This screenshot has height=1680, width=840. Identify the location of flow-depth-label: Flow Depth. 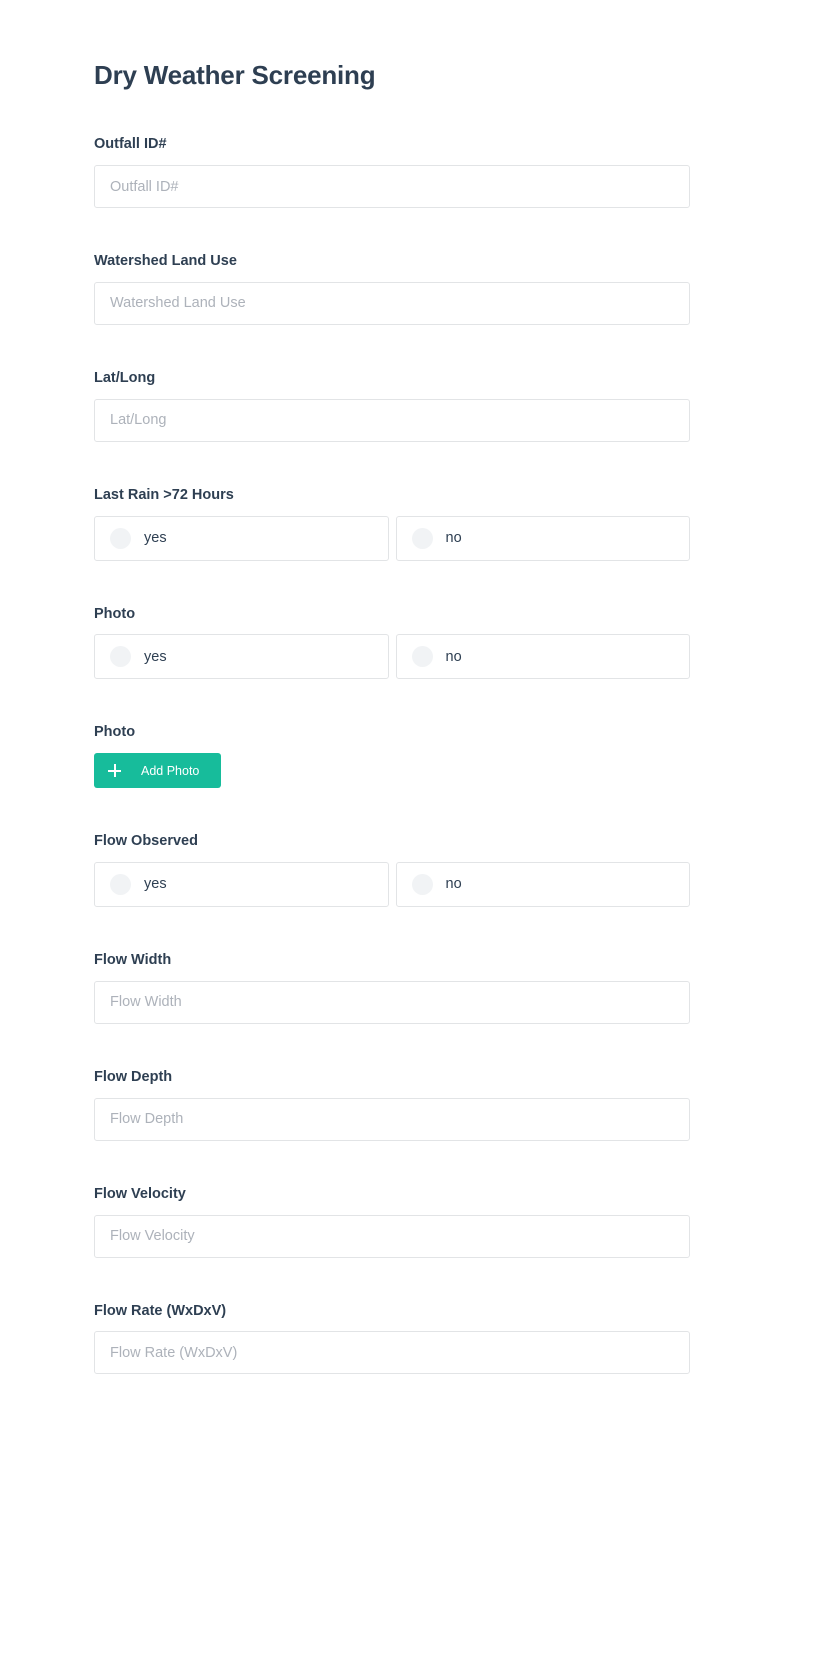
(133, 1076).